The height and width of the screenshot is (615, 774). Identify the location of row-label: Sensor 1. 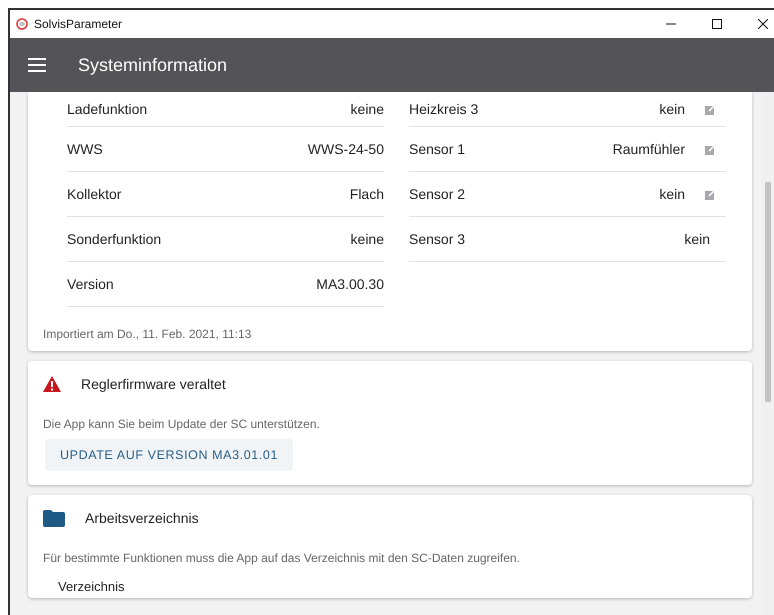
(437, 149).